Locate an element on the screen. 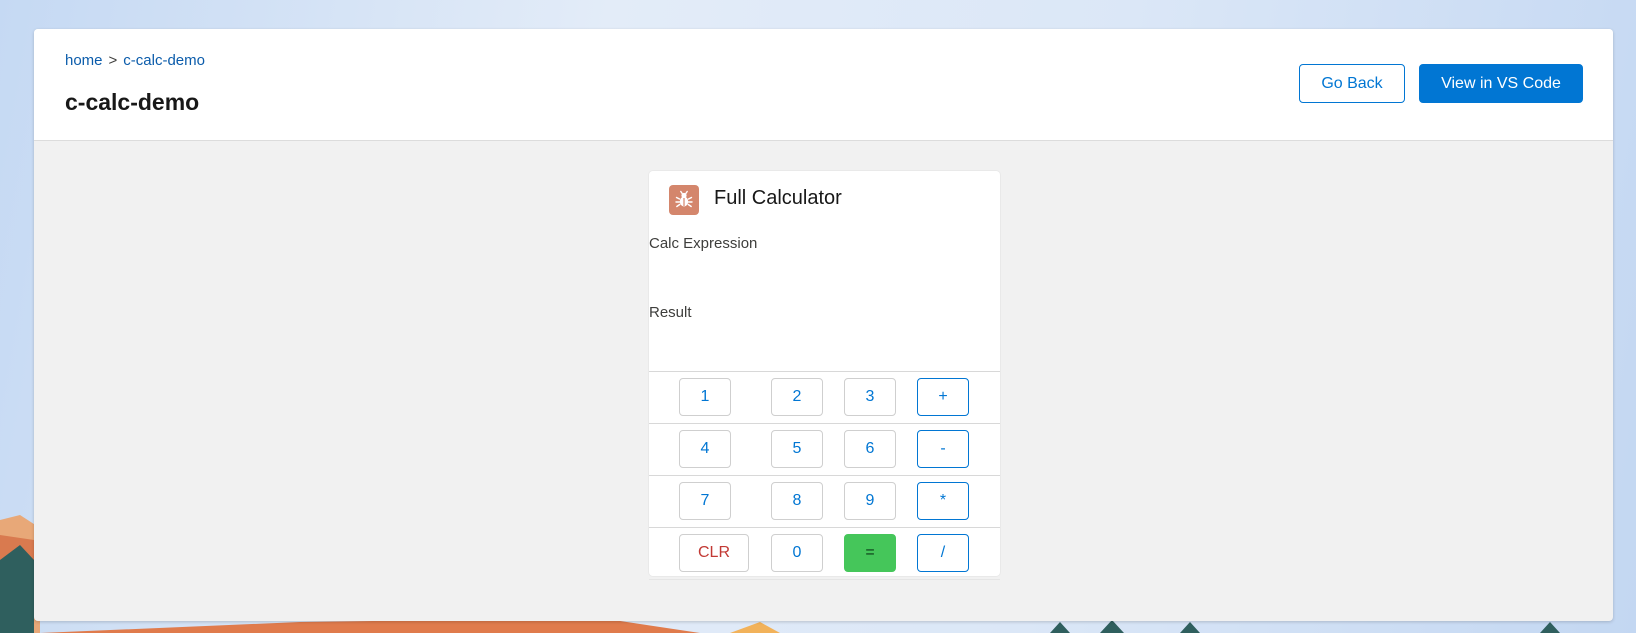  key-7-button: 7 is located at coordinates (705, 501).